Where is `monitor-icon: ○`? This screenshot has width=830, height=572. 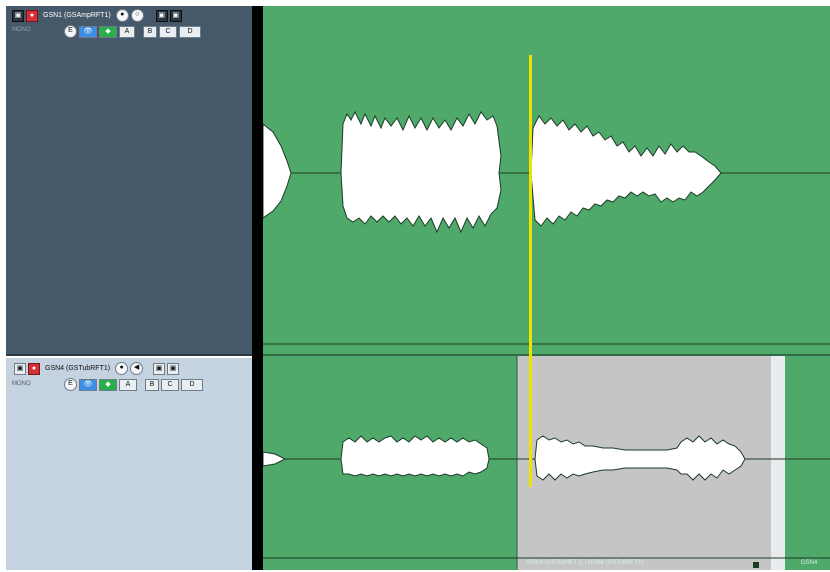 monitor-icon: ○ is located at coordinates (137, 15).